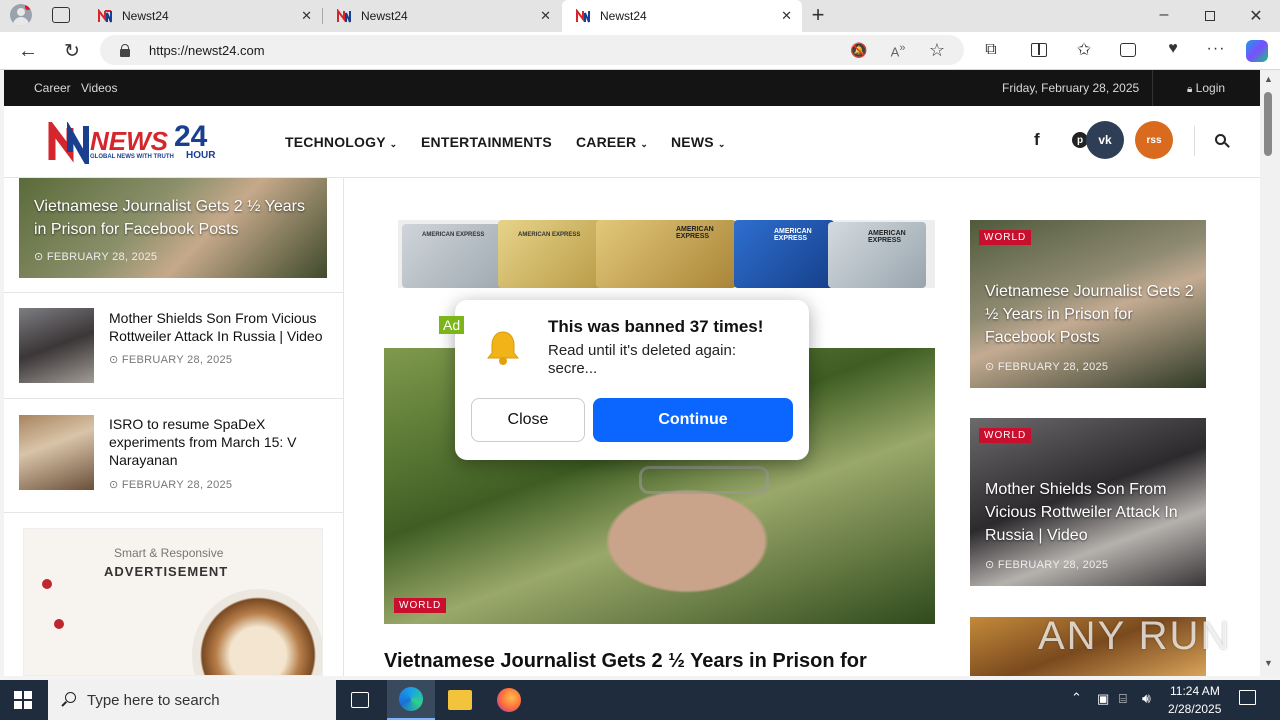 Image resolution: width=1280 pixels, height=720 pixels. What do you see at coordinates (460, 700) in the screenshot?
I see `file-explorer-icon` at bounding box center [460, 700].